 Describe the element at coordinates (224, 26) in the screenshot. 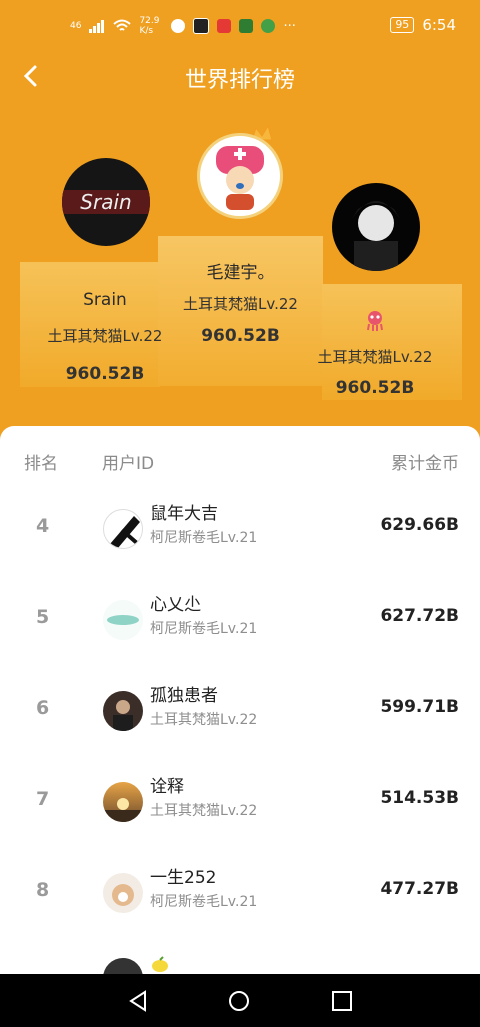

I see `stock-app-icon` at that location.